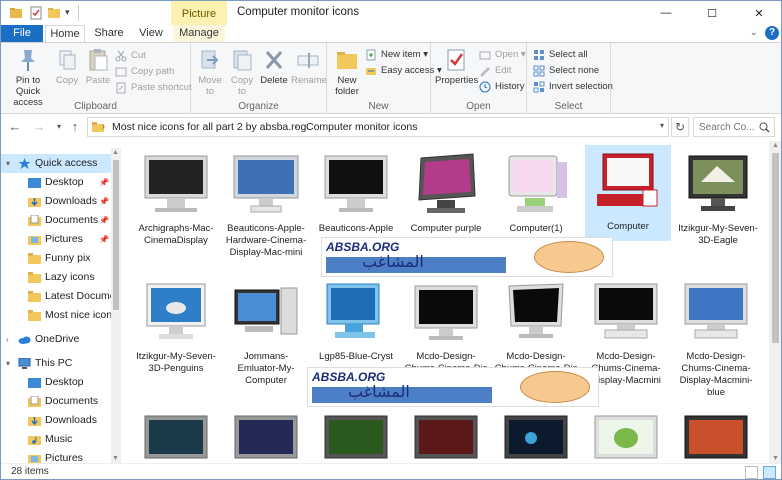 This screenshot has width=782, height=480. I want to click on nav-quick-most-nice-icons: Most nice icons f, so click(56, 315).